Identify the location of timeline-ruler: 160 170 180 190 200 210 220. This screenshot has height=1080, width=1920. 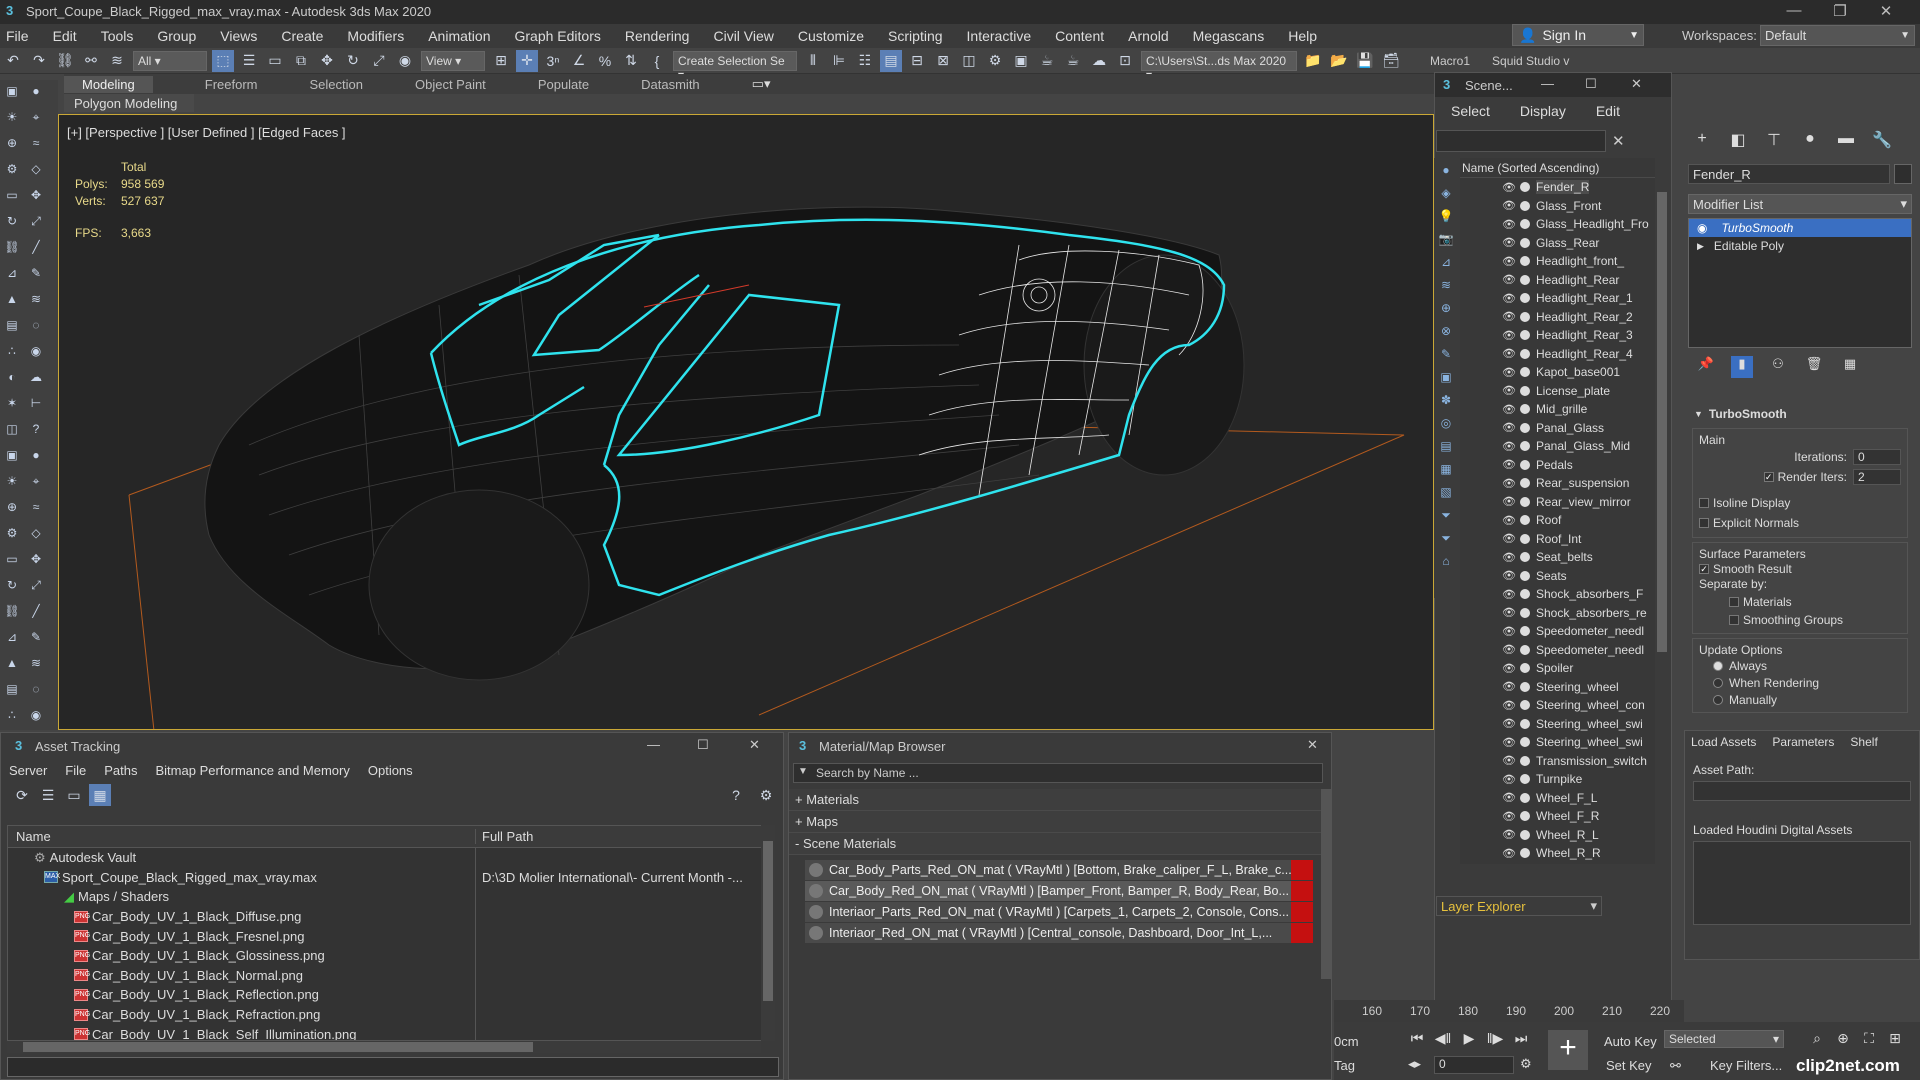
(1509, 1011).